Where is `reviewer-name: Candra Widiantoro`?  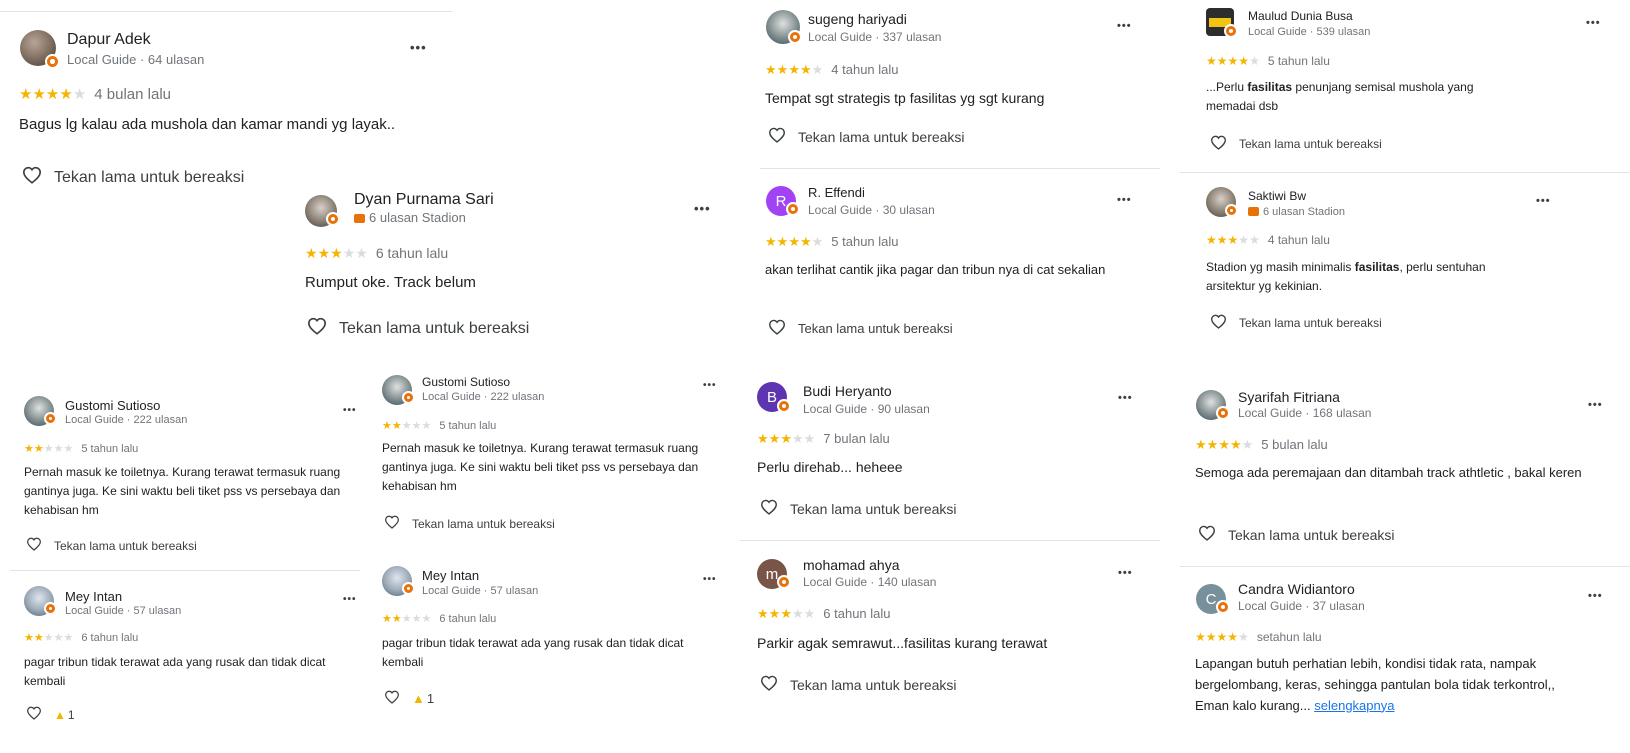 reviewer-name: Candra Widiantoro is located at coordinates (1296, 589).